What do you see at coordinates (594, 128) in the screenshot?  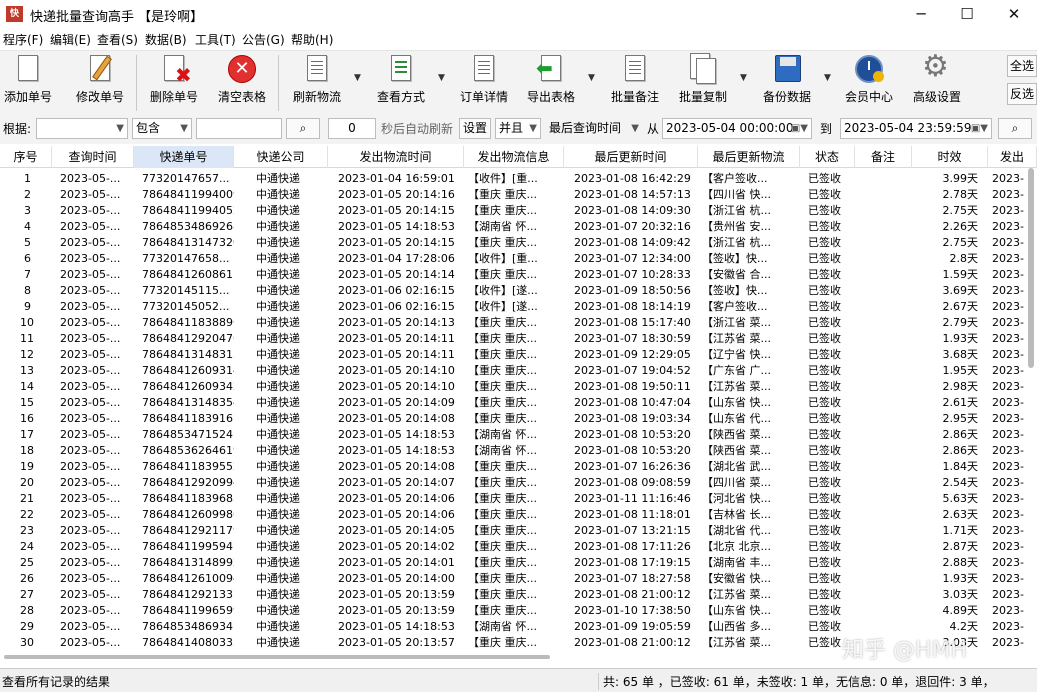 I see `time-field-select: 最后查询时间 ▼` at bounding box center [594, 128].